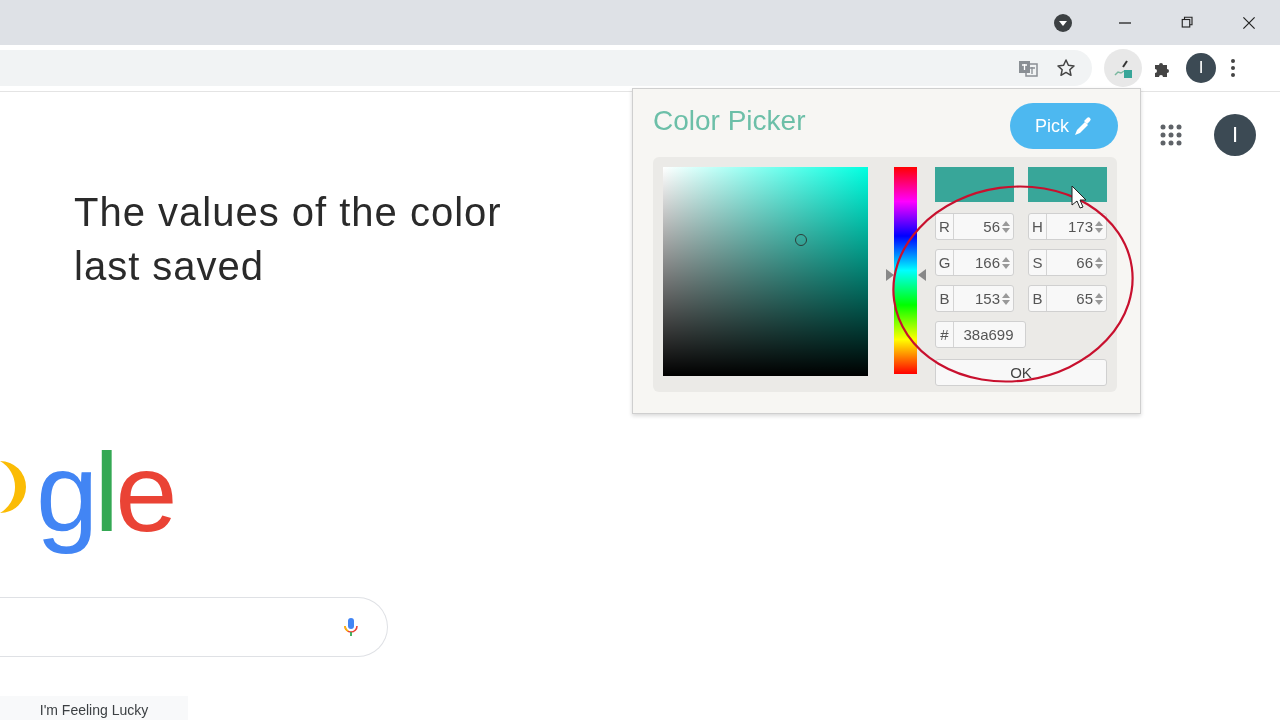 The width and height of the screenshot is (1280, 720). Describe the element at coordinates (1123, 68) in the screenshot. I see `color-picker-extension-button` at that location.